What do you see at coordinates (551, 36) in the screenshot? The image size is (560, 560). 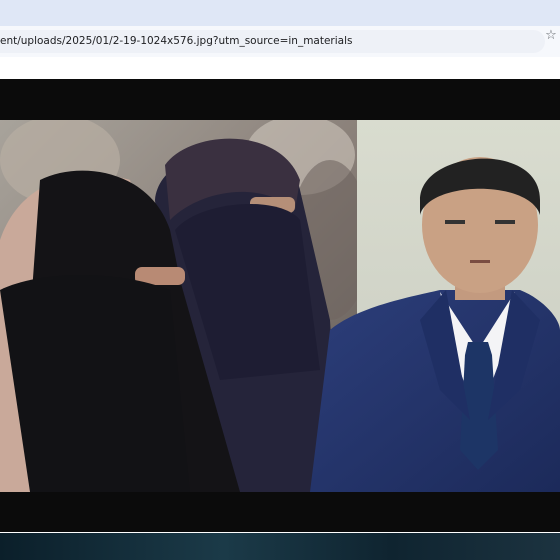 I see `star-icon: ☆` at bounding box center [551, 36].